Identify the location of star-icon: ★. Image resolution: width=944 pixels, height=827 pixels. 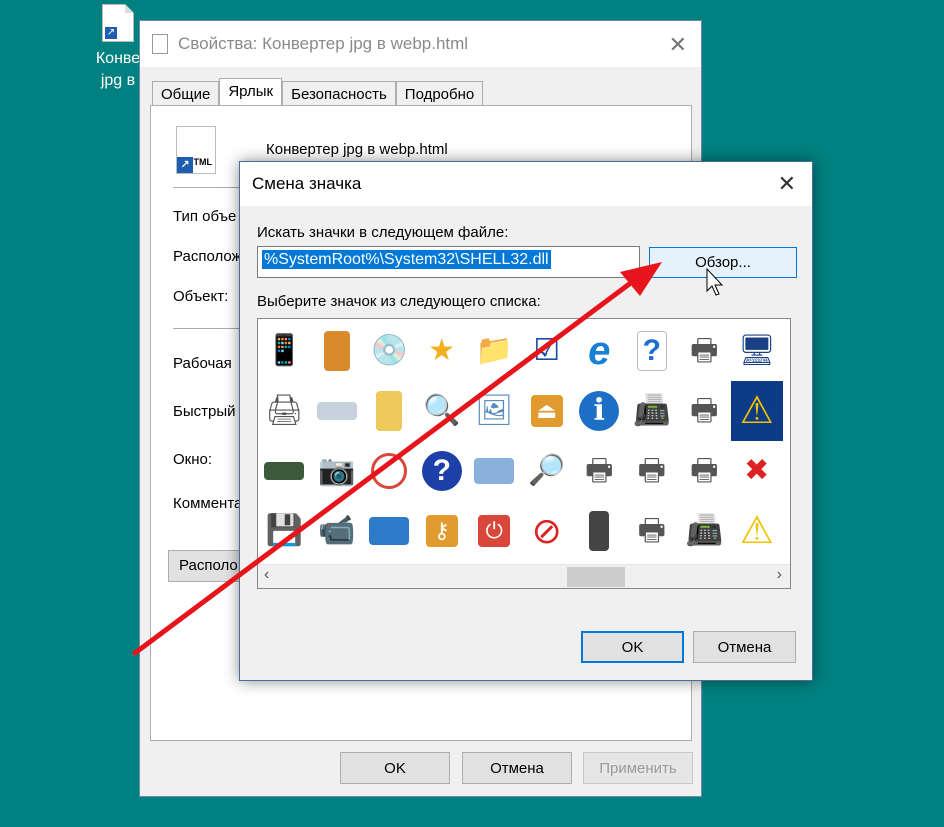
(442, 351).